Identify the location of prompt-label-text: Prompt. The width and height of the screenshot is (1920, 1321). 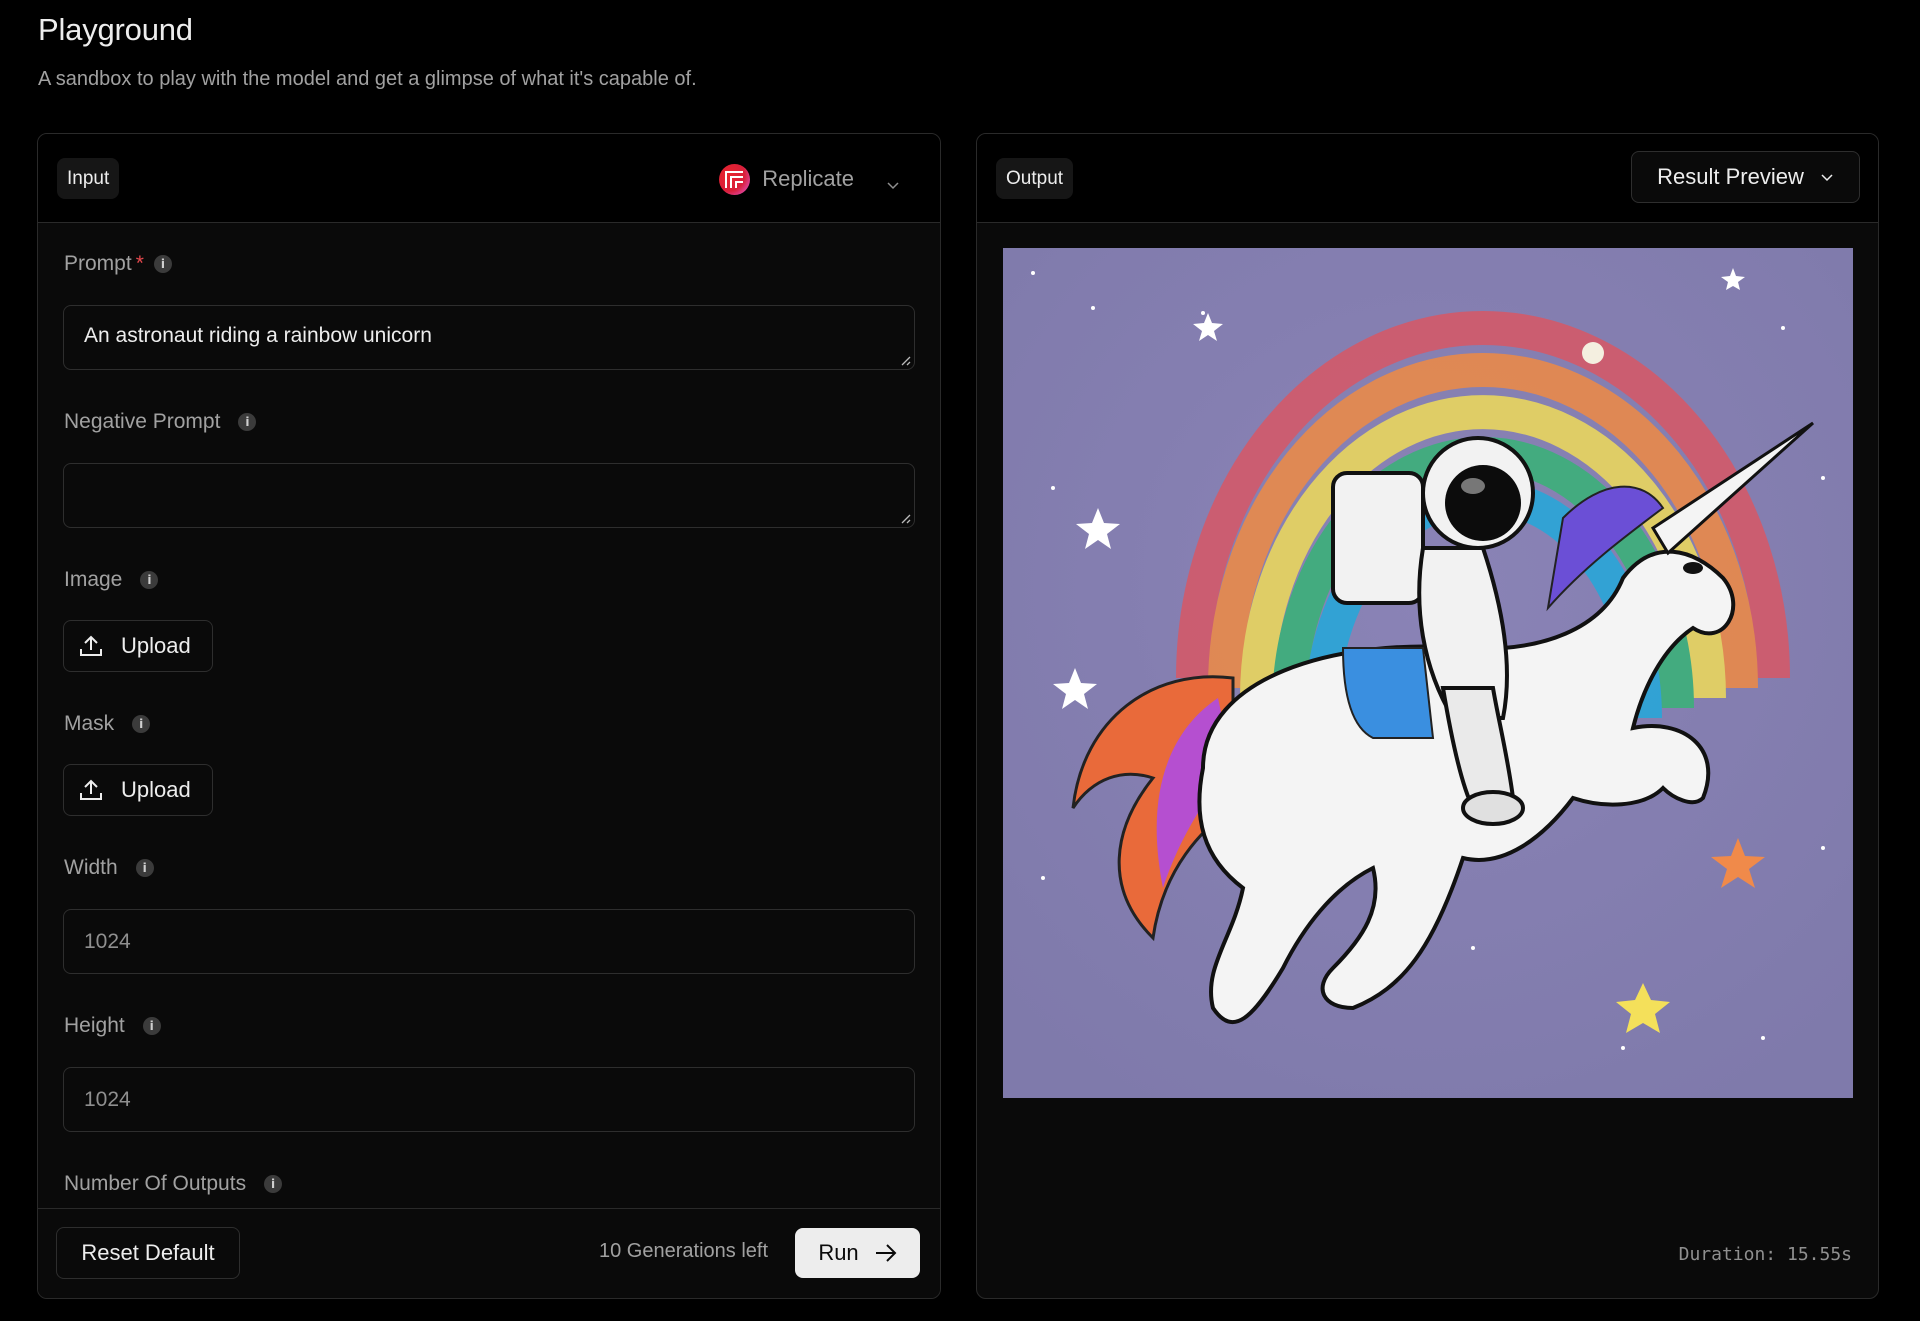
(98, 263).